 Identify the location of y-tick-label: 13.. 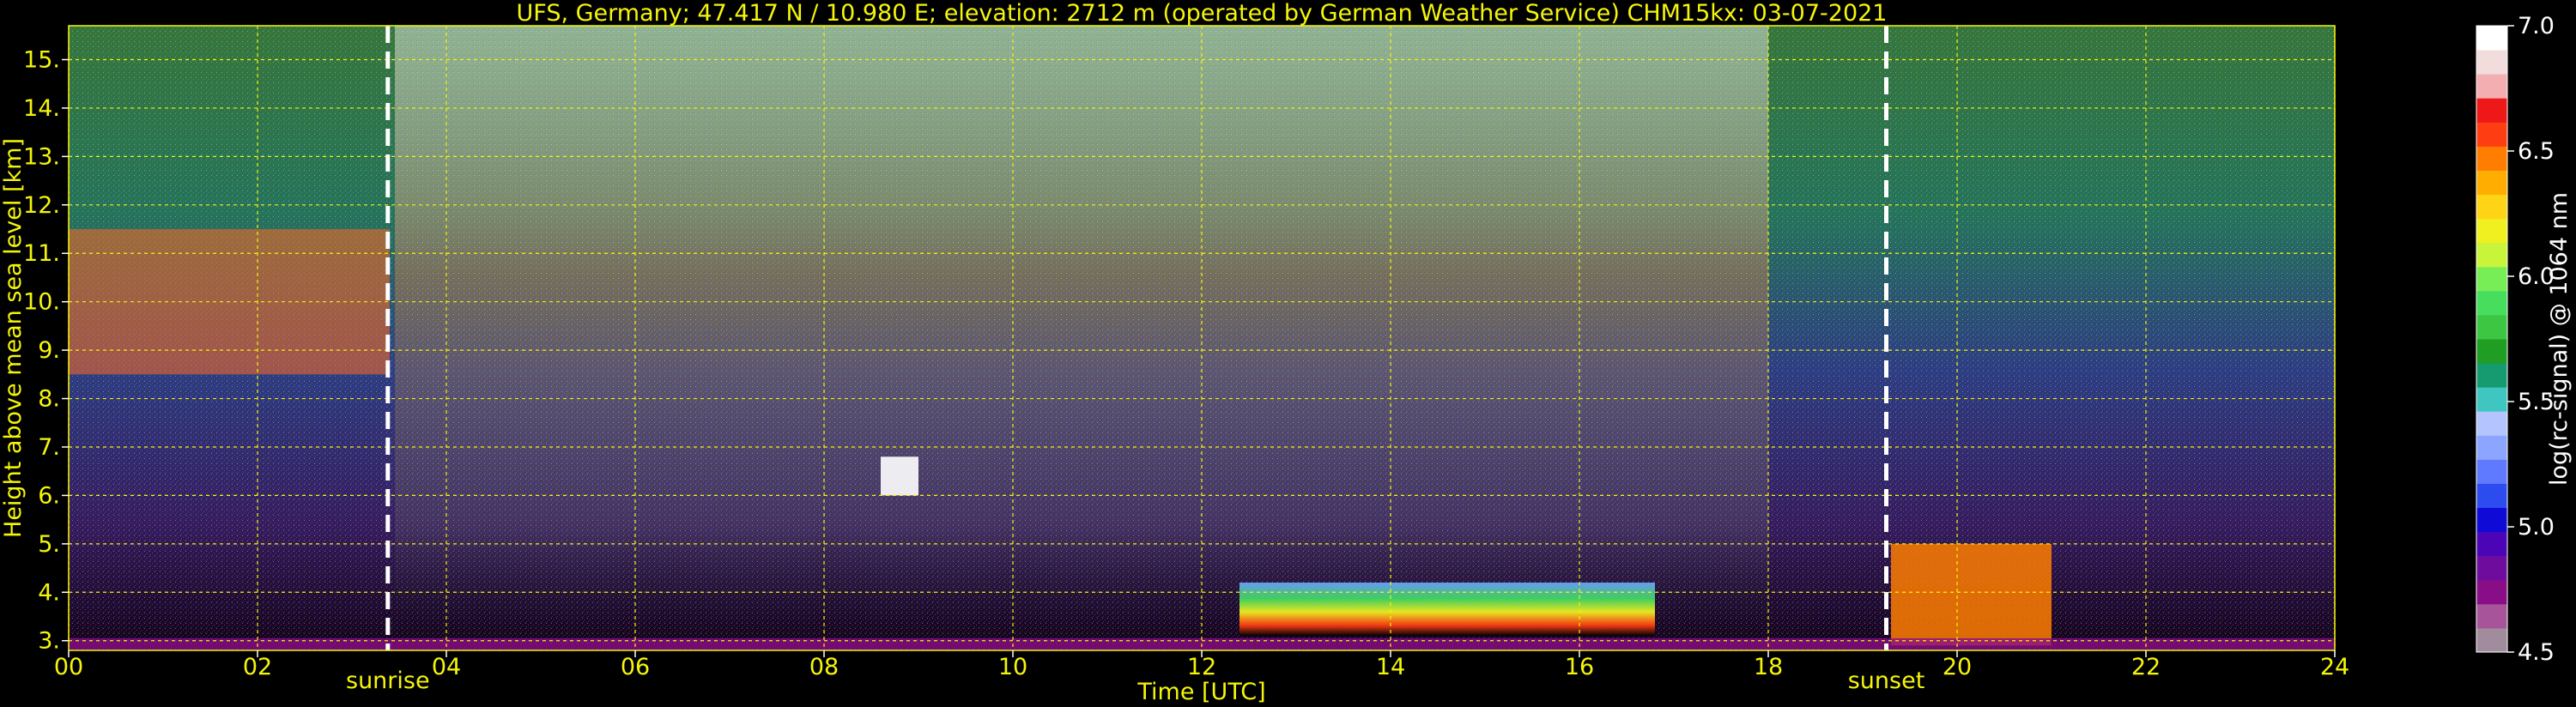
(41, 156).